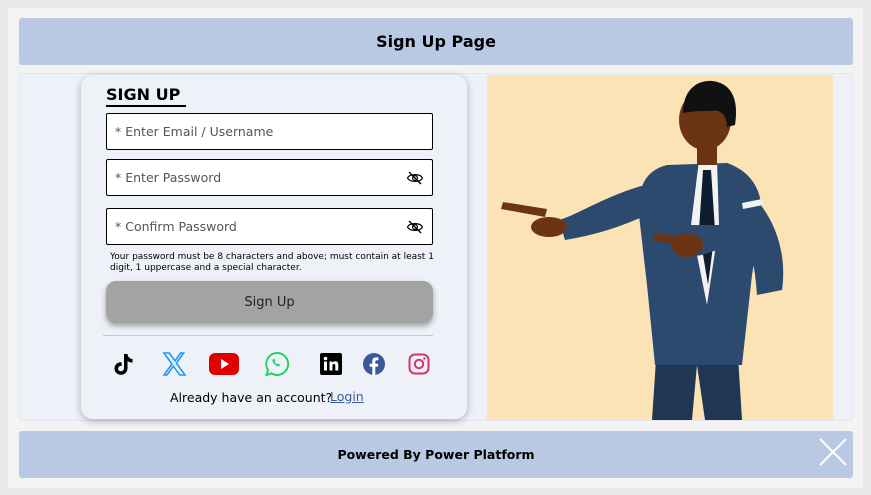 Image resolution: width=871 pixels, height=495 pixels. I want to click on close-icon, so click(833, 452).